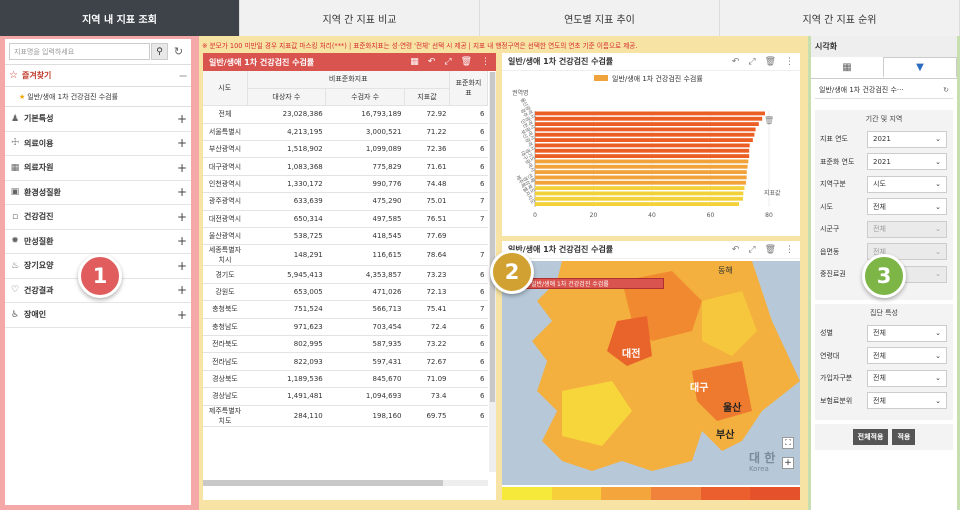 The width and height of the screenshot is (960, 510). I want to click on table-row: 대전광역시 650,314 497,585 76.51 7, so click(345, 219).